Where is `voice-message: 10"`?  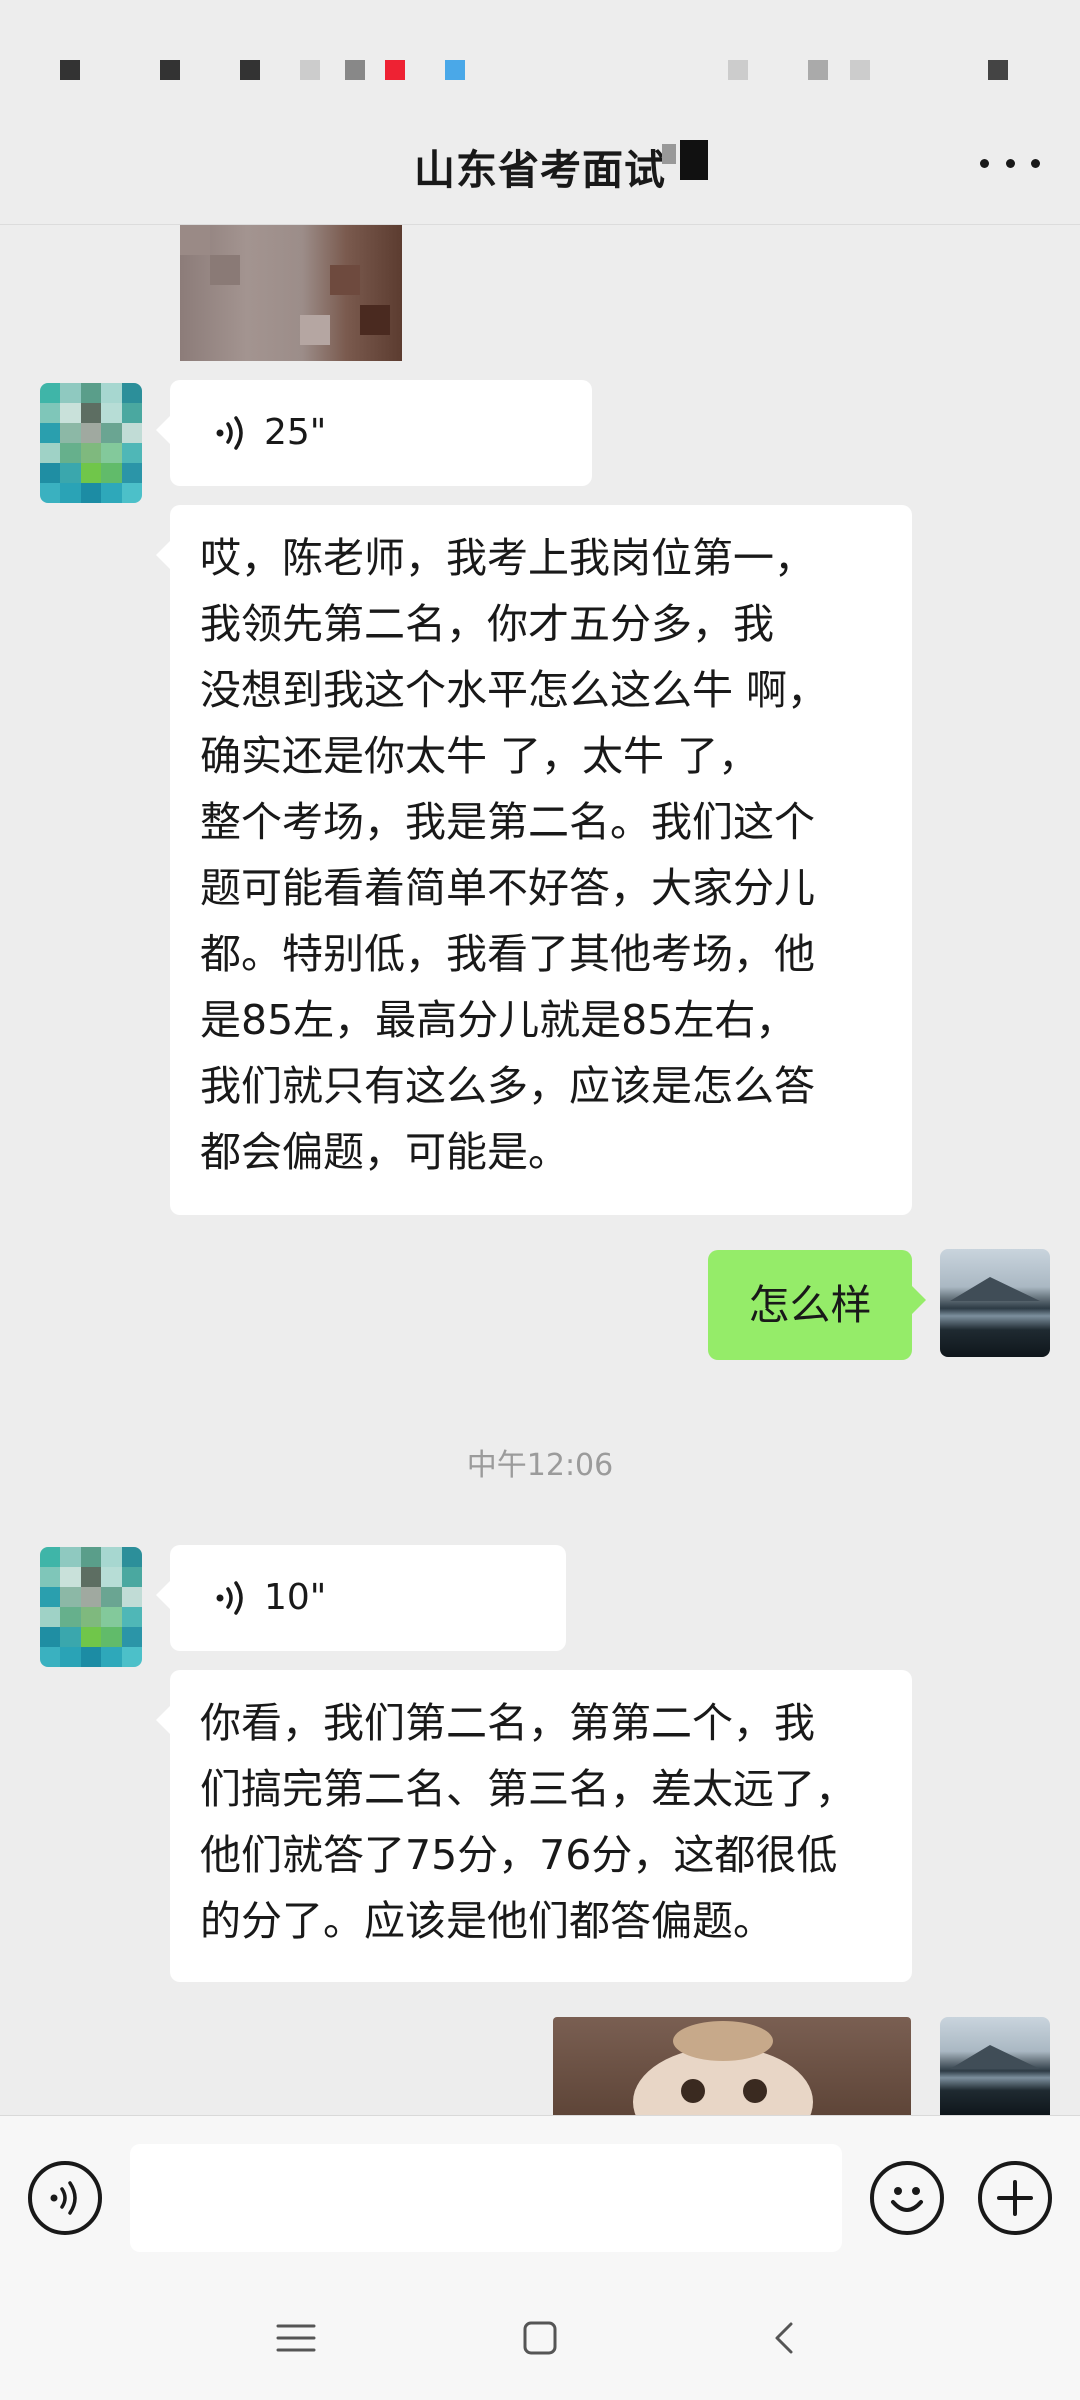
voice-message: 10" is located at coordinates (361, 1598).